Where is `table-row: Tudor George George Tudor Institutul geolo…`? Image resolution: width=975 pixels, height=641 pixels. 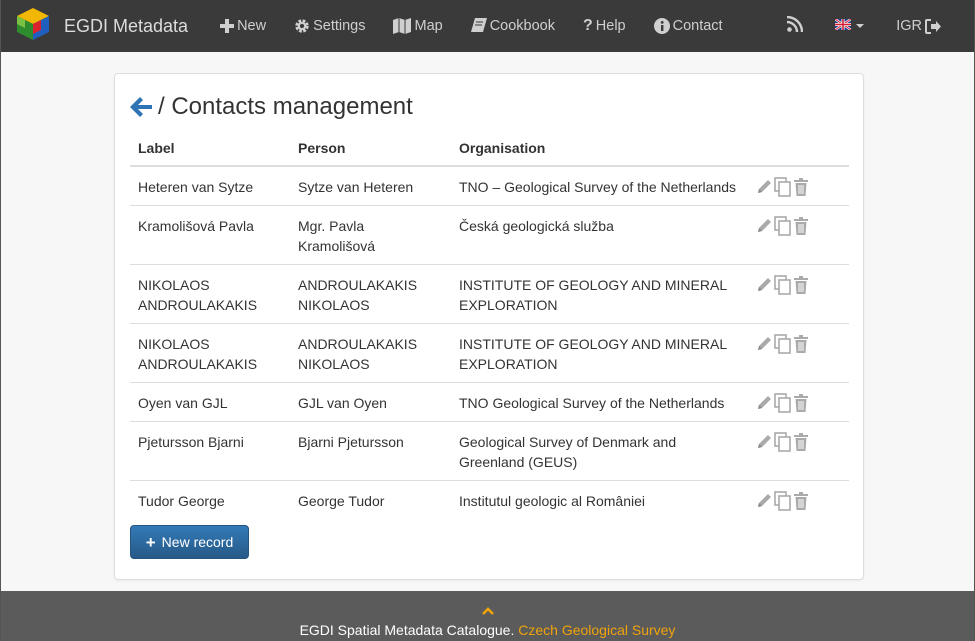 table-row: Tudor George George Tudor Institutul geolo… is located at coordinates (489, 499).